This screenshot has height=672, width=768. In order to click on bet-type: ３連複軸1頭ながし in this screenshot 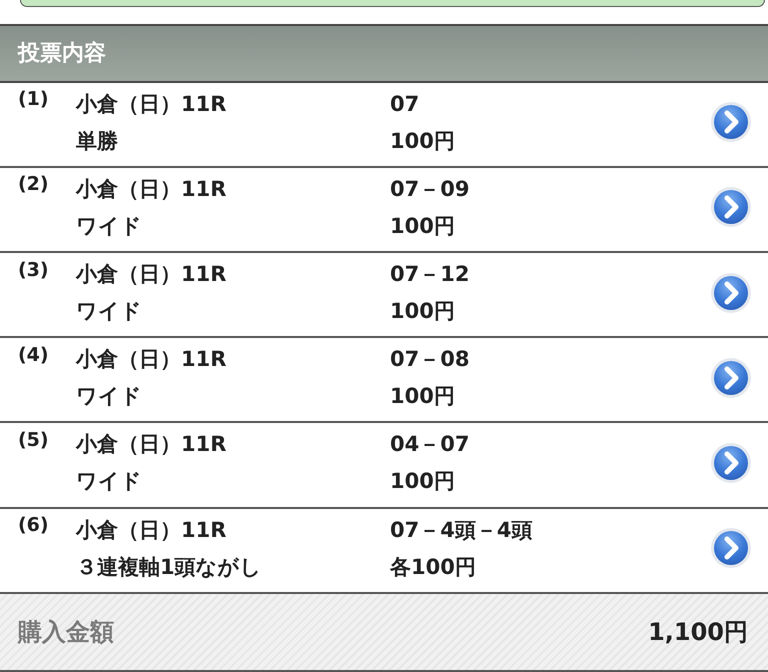, I will do `click(169, 567)`.